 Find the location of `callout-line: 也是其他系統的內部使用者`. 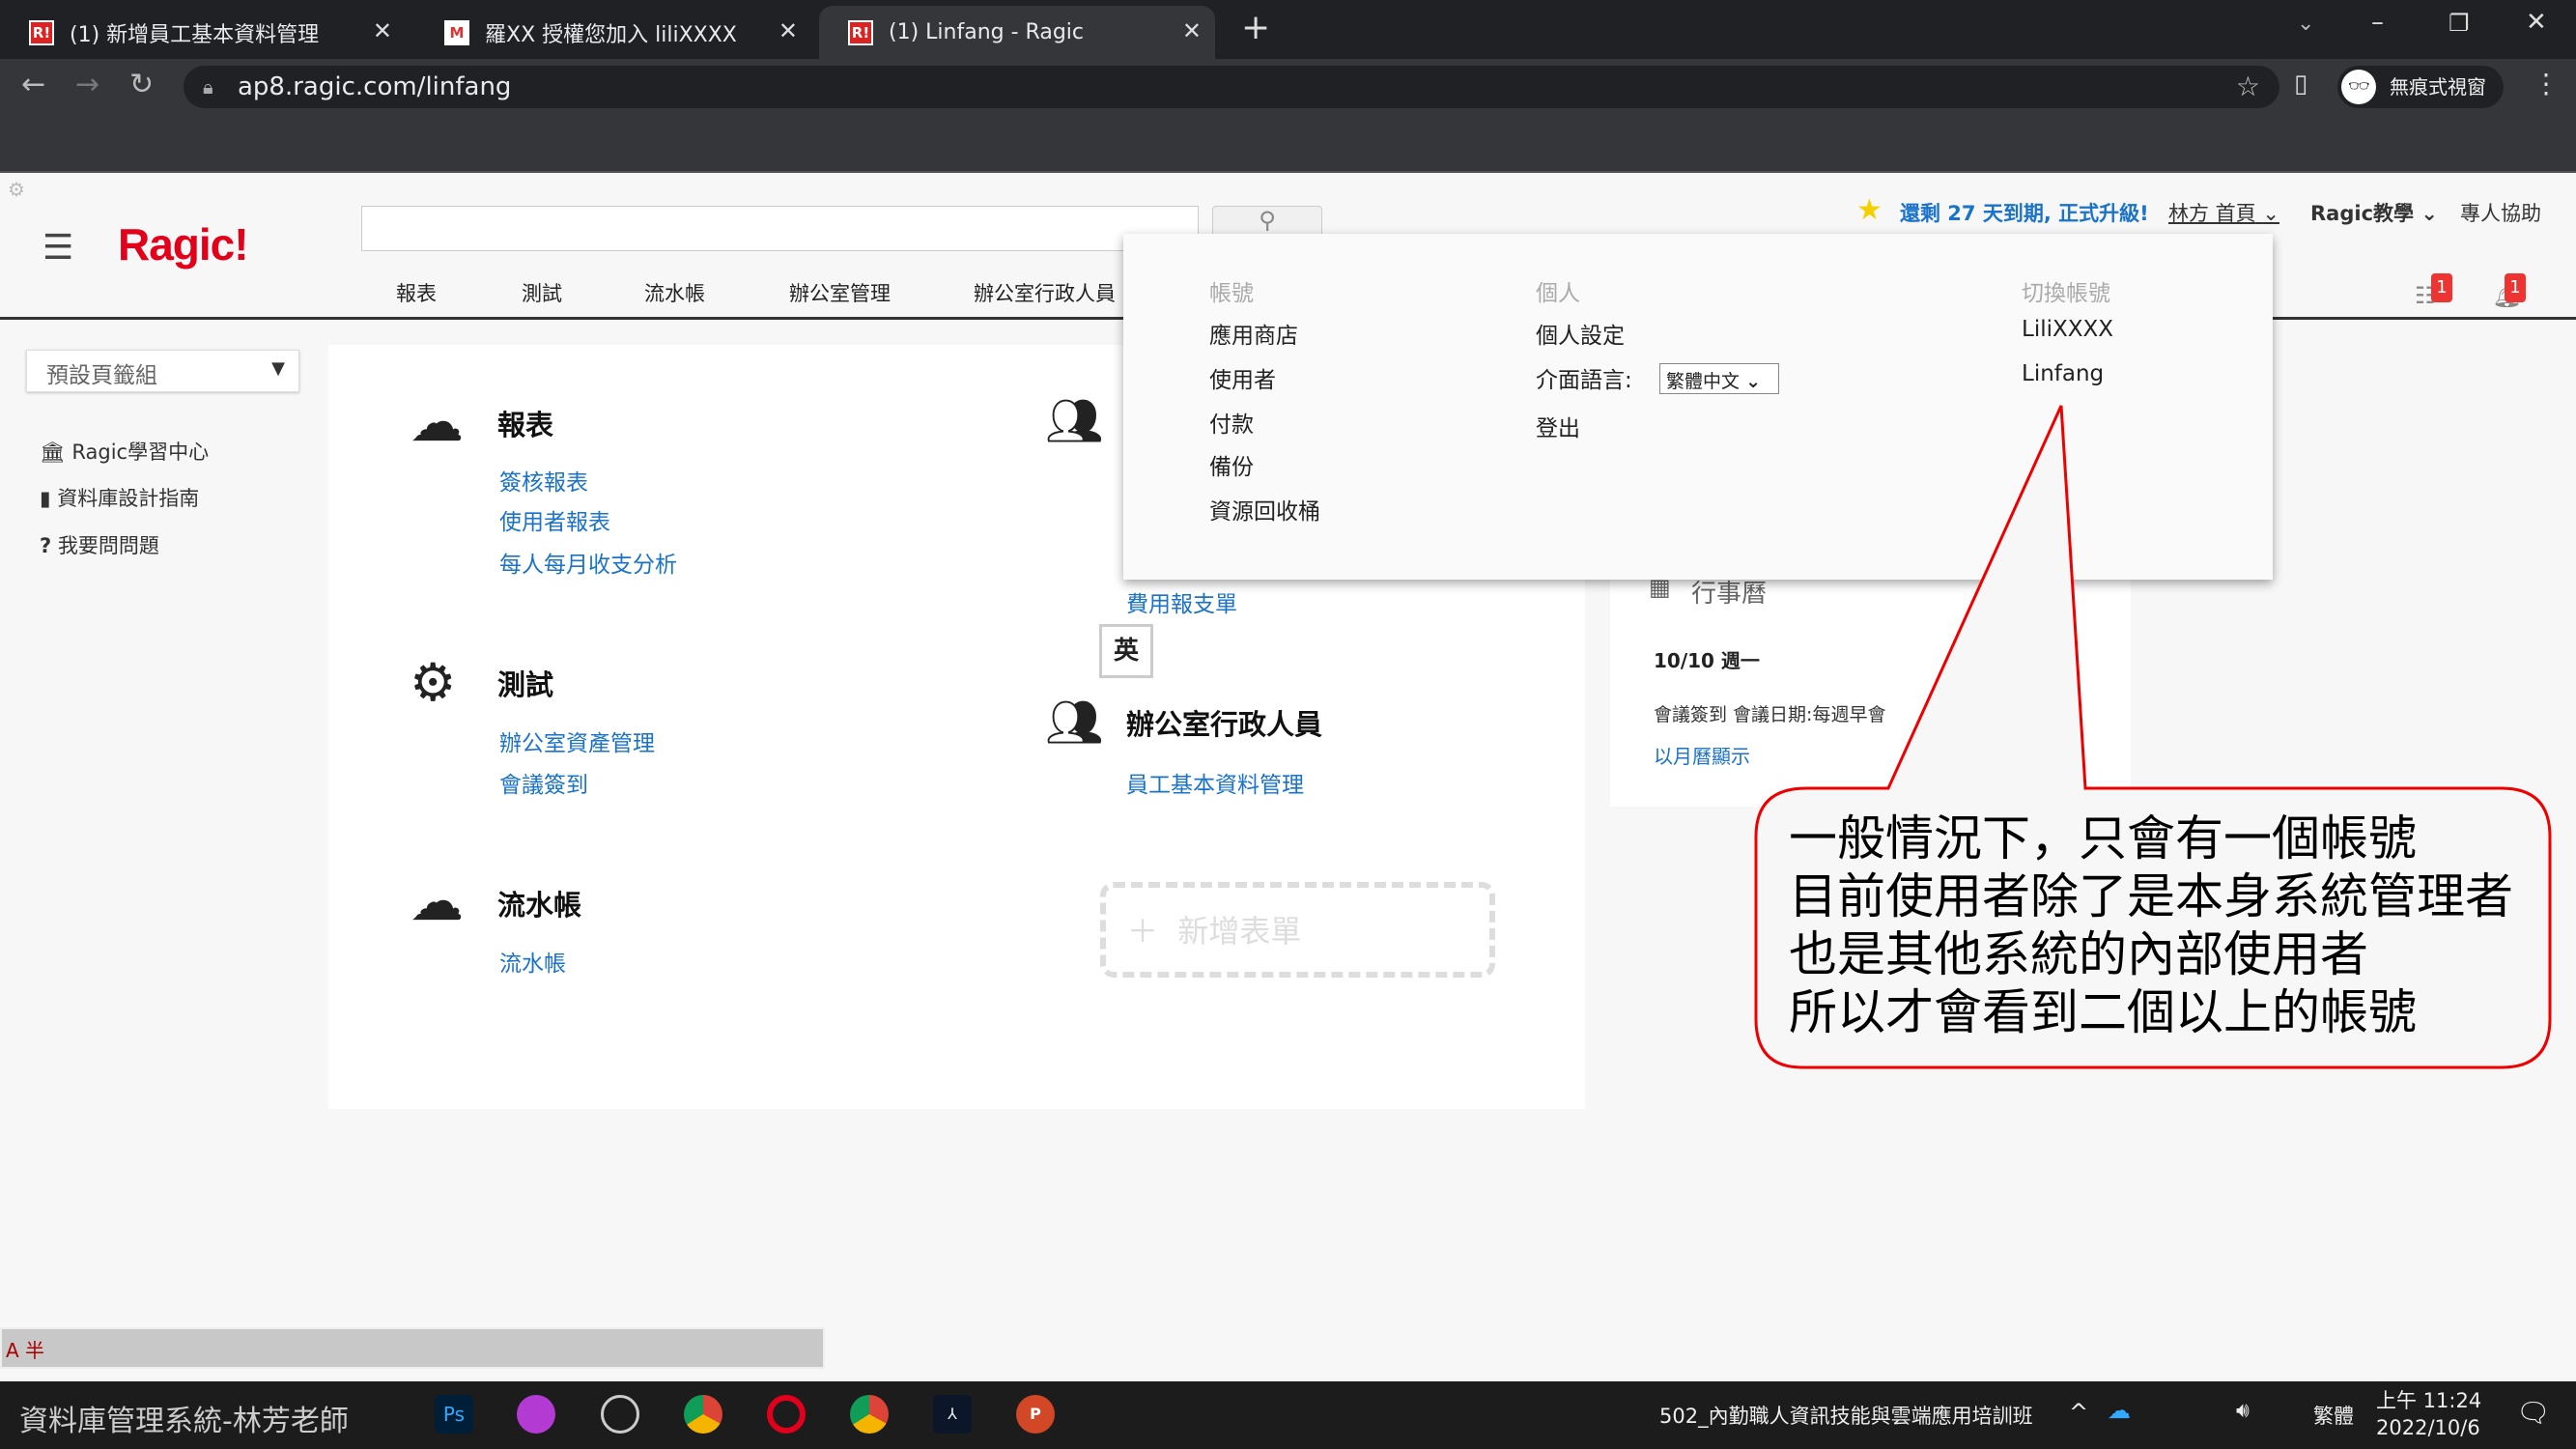

callout-line: 也是其他系統的內部使用者 is located at coordinates (2078, 954).